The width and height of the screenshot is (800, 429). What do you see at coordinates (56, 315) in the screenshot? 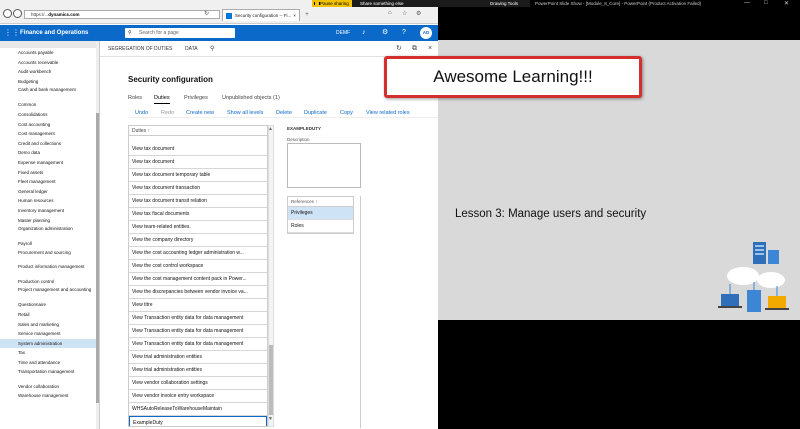
I see `sidebar-item: Retail` at bounding box center [56, 315].